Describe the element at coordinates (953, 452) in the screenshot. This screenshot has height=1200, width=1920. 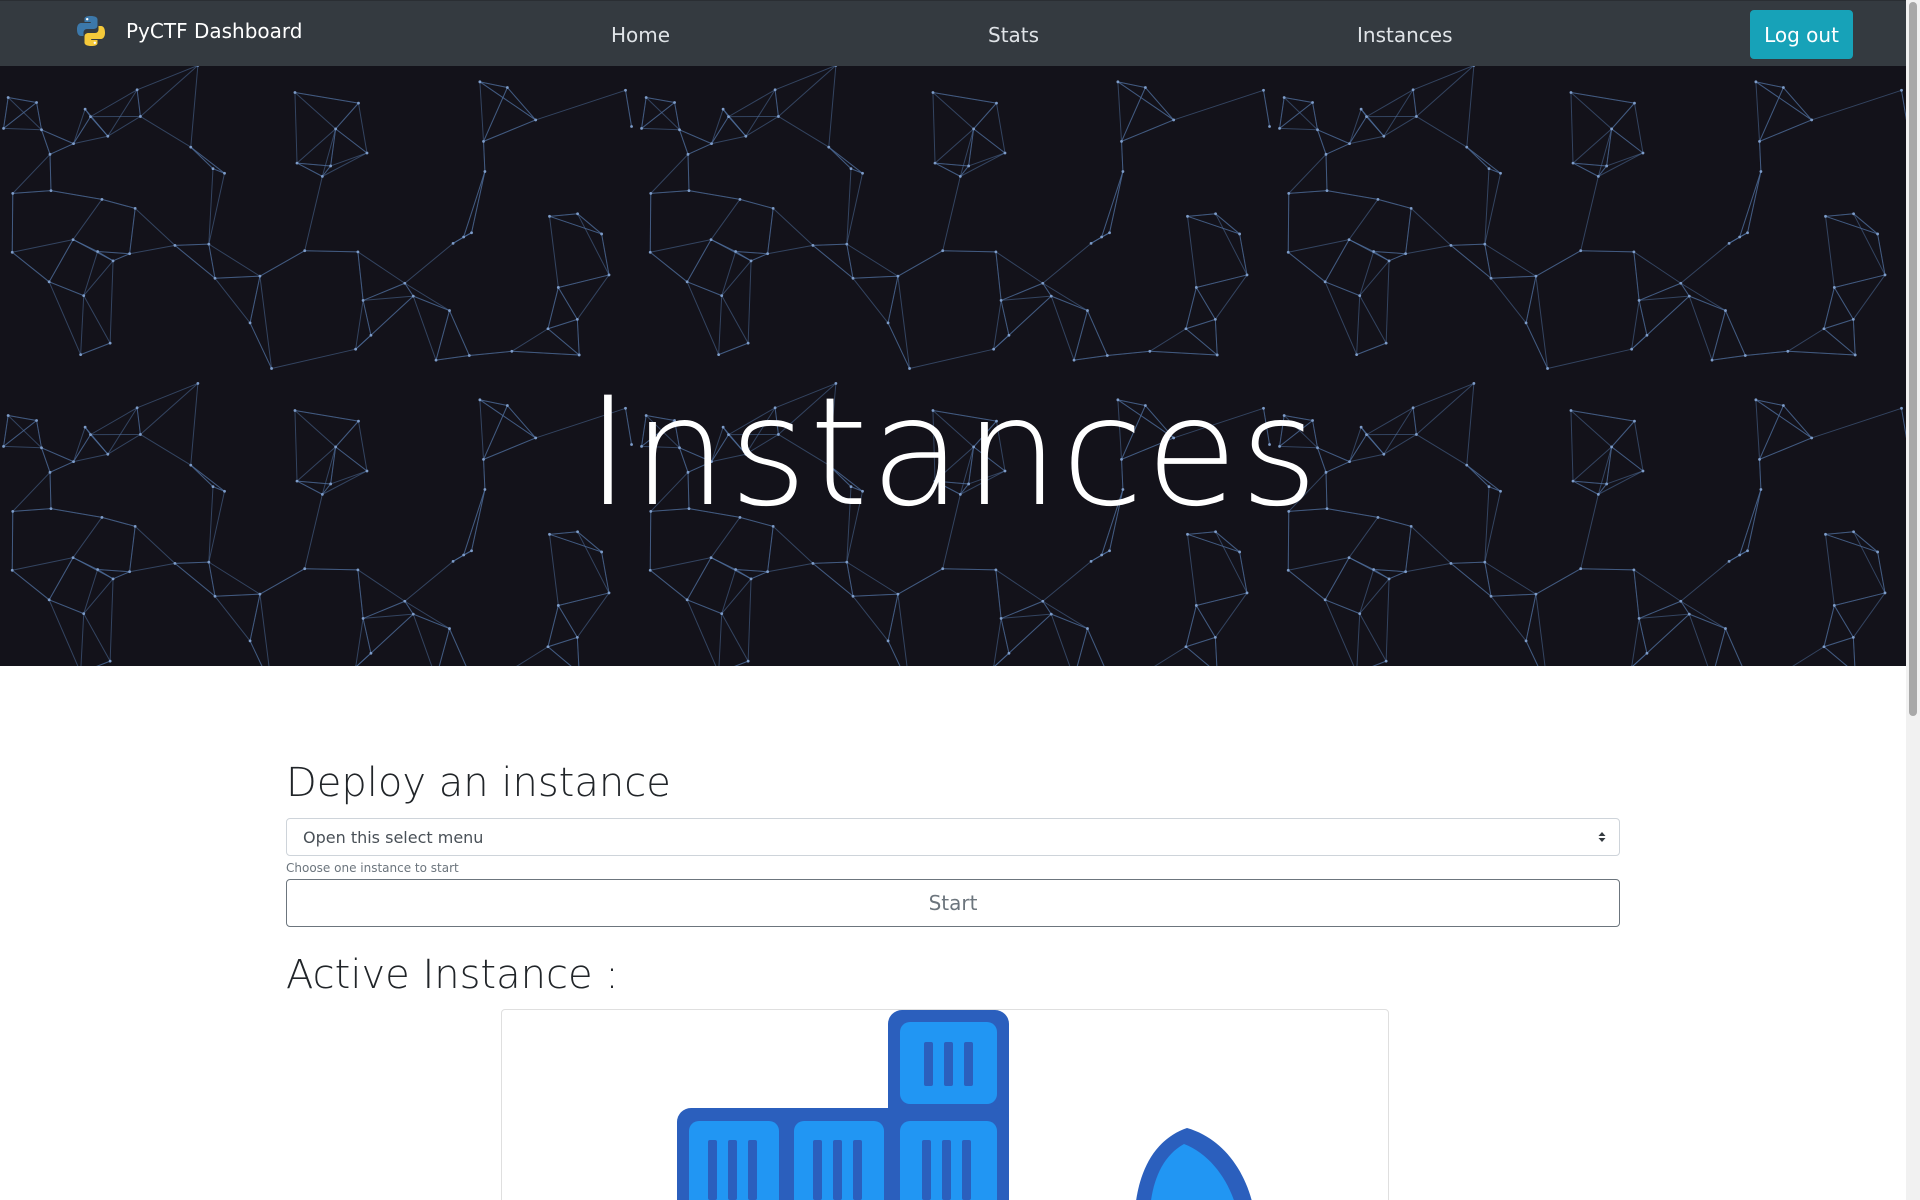
I see `page-title: Instances` at that location.